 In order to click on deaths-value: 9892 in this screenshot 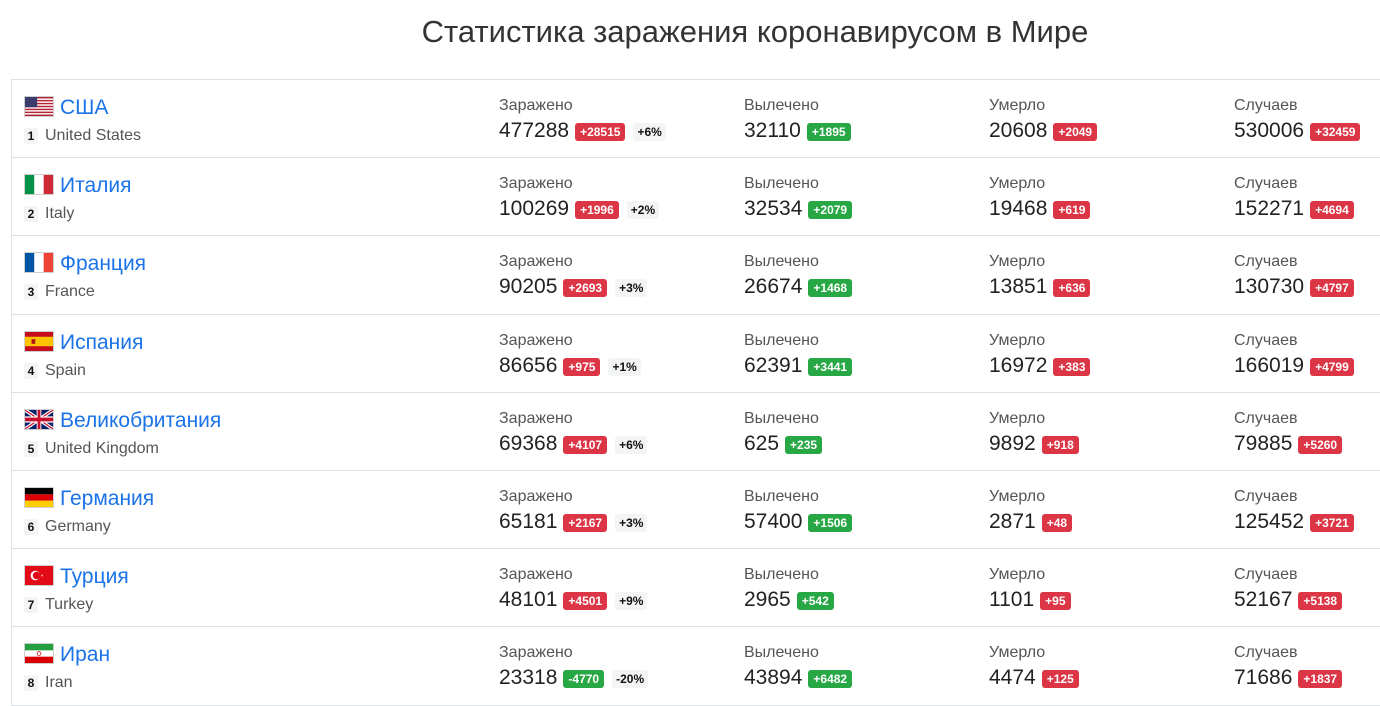, I will do `click(1012, 443)`.